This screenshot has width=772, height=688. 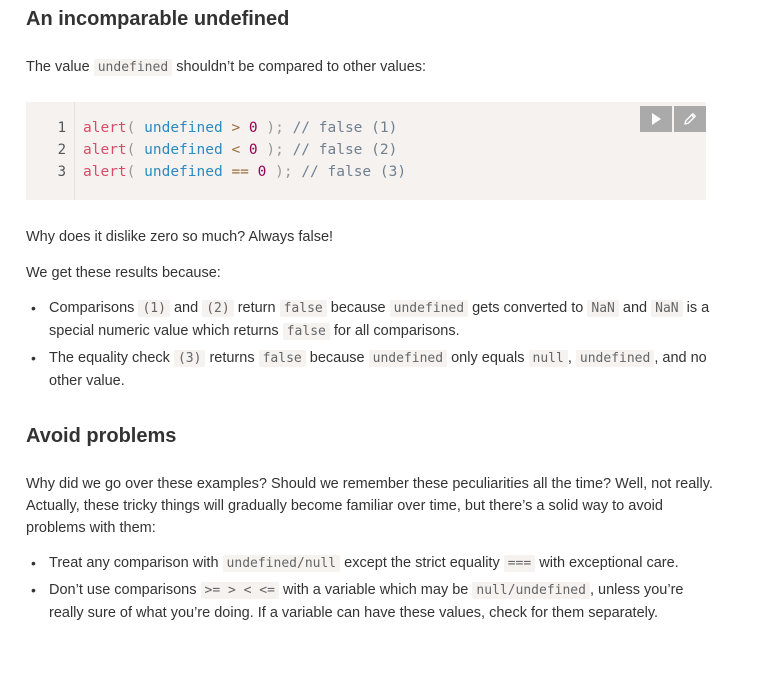 What do you see at coordinates (281, 563) in the screenshot?
I see `inline-code: undefined/null` at bounding box center [281, 563].